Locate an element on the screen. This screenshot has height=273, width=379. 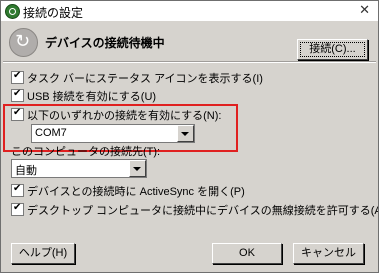
header-divider is located at coordinates (189, 62).